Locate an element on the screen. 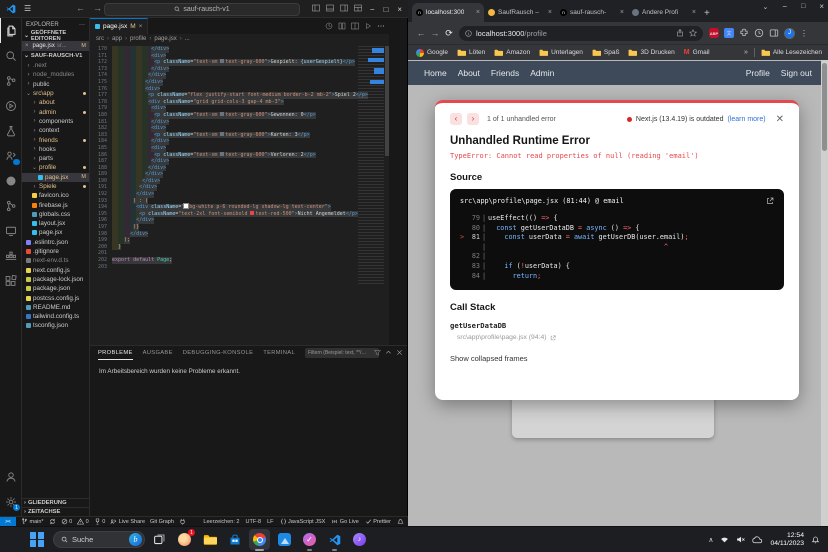 This screenshot has width=828, height=552. outline-section: › GLIEDERUNG is located at coordinates (55, 502).